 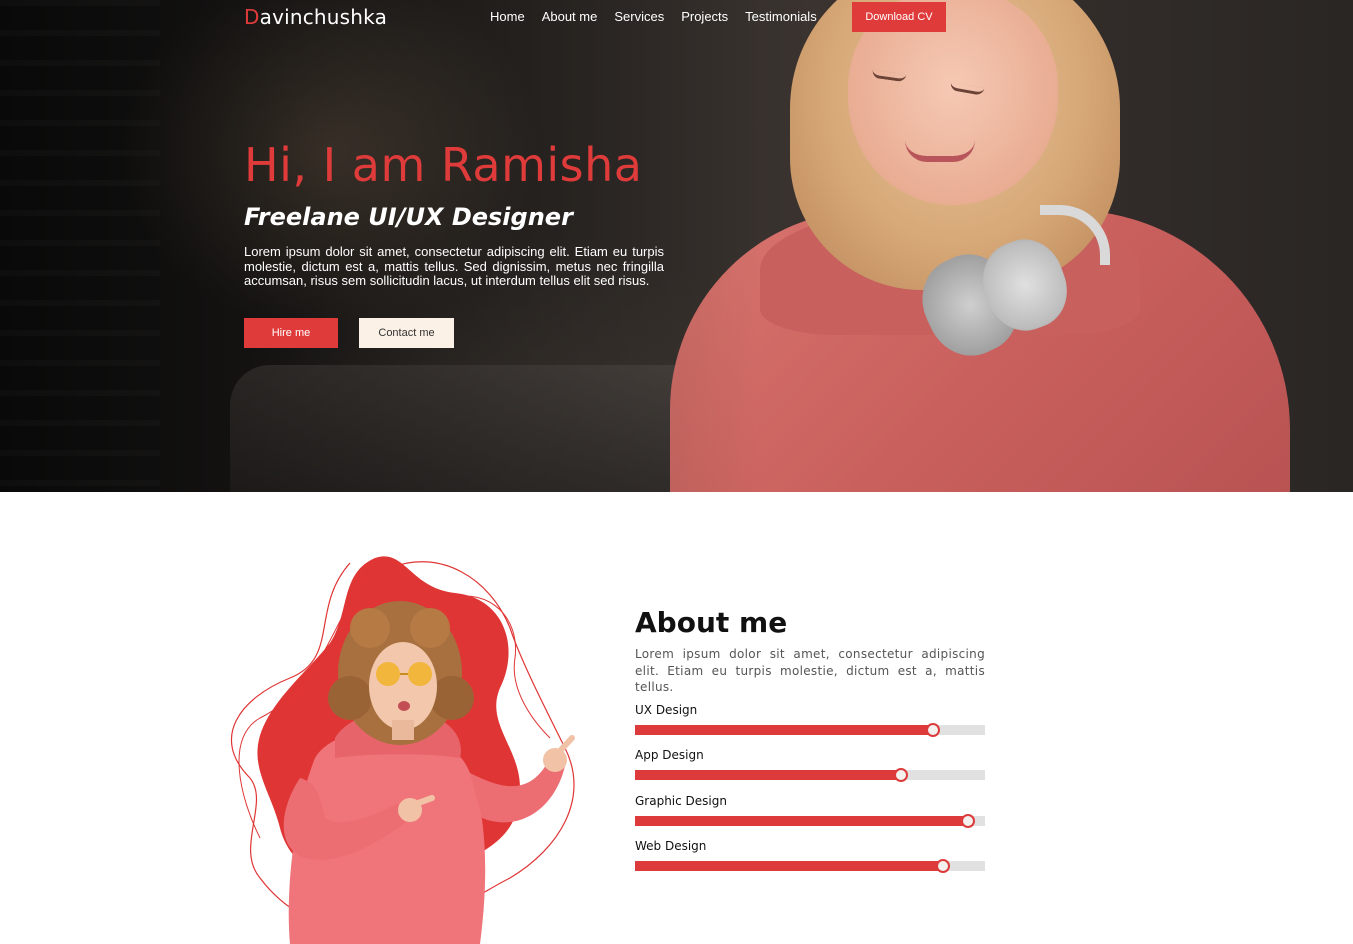 I want to click on hire-me-button: Hire me, so click(x=291, y=333).